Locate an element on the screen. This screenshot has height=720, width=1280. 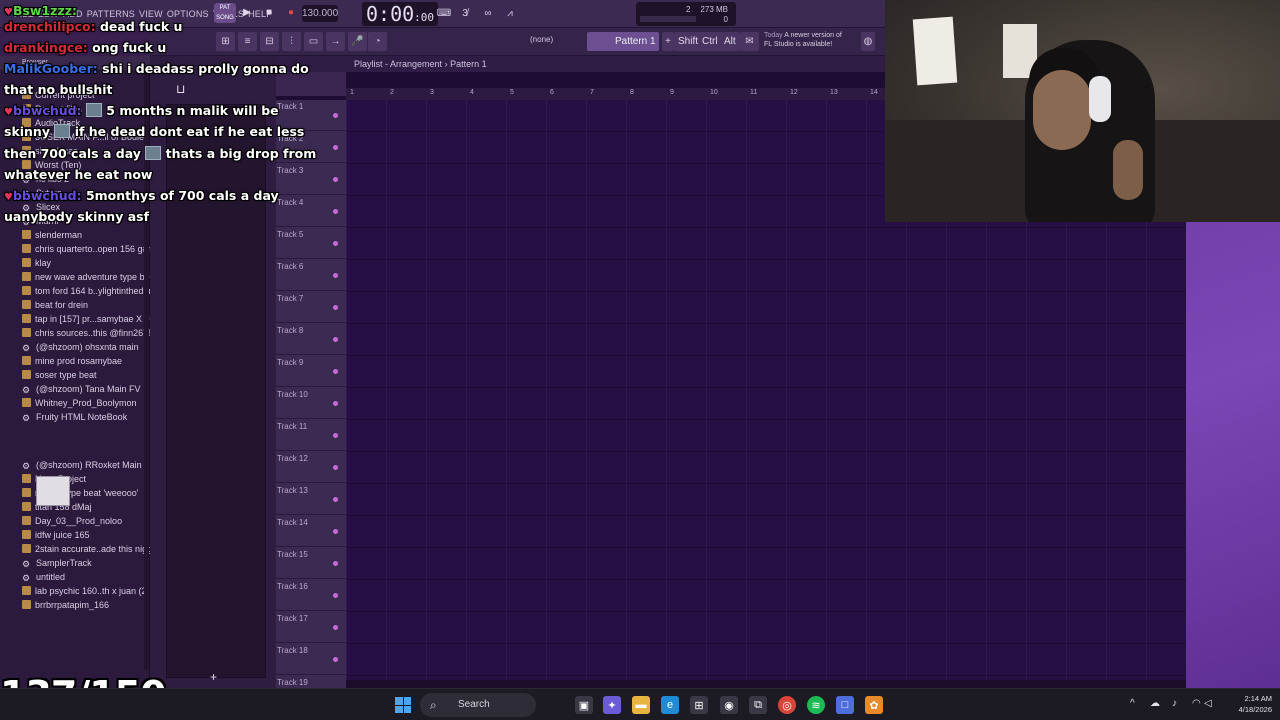
snap-icon: ◔ is located at coordinates (377, 41).